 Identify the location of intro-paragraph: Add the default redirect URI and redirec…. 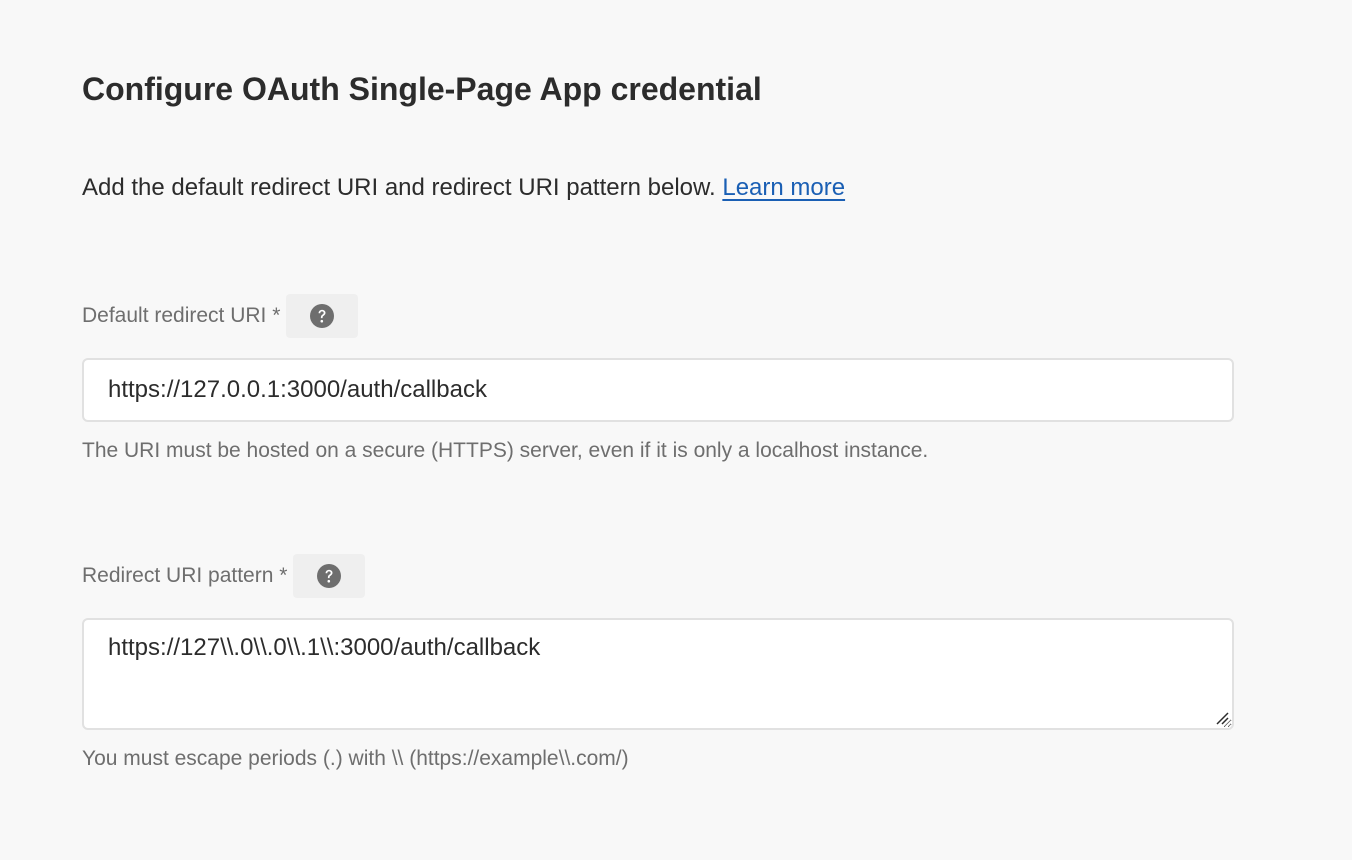
(463, 188).